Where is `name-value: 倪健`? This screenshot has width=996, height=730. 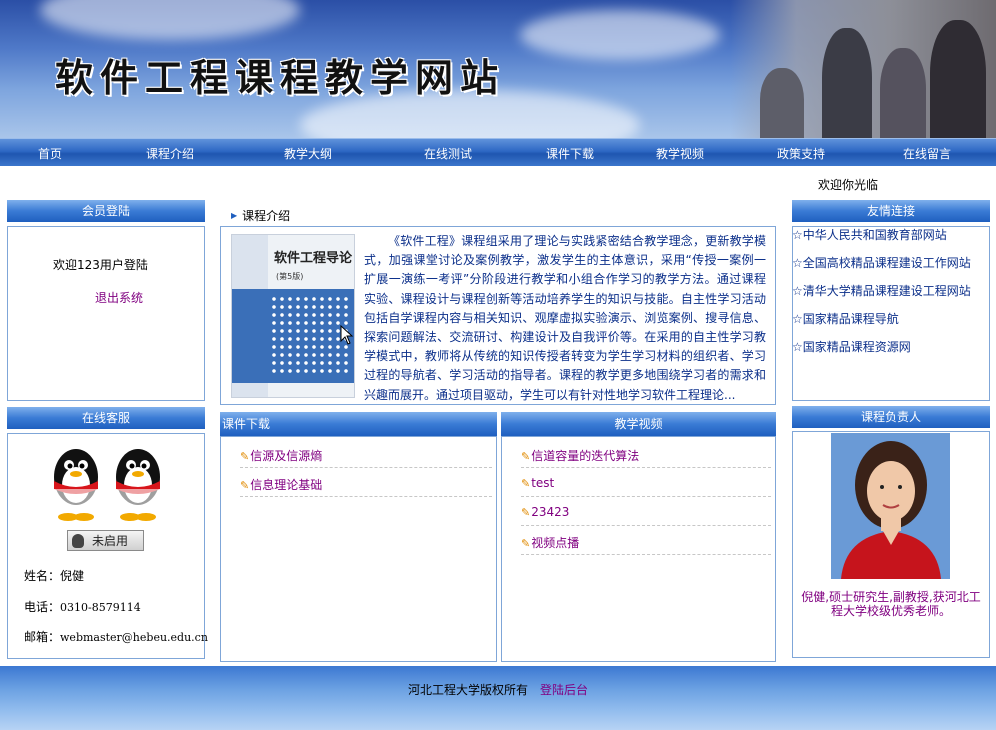
name-value: 倪健 is located at coordinates (72, 576).